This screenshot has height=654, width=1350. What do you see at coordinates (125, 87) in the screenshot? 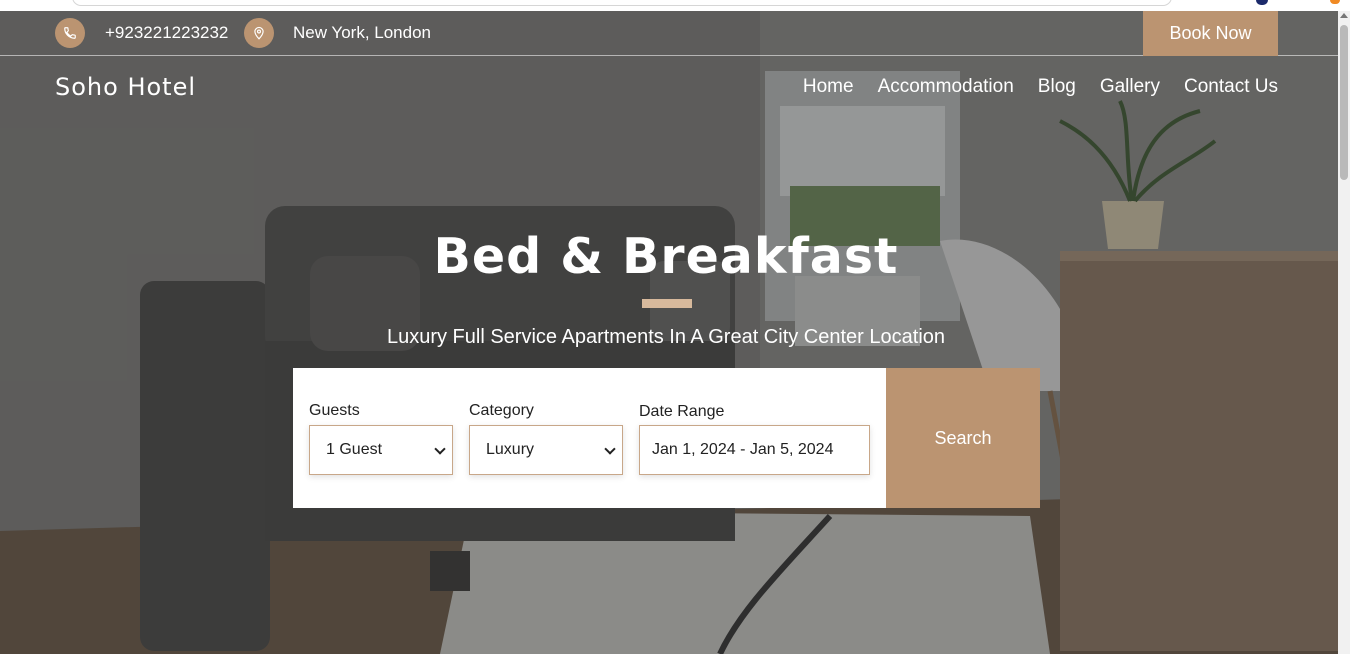
I see `brand-logo: Soho Hotel` at bounding box center [125, 87].